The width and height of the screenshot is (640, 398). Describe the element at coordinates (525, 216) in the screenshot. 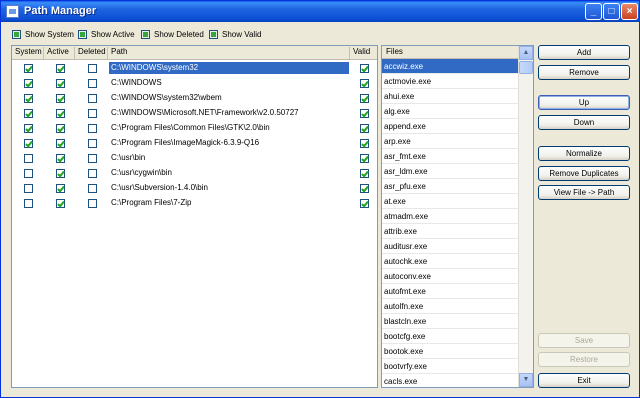

I see `files-scrollbar: ▲ ▼` at that location.